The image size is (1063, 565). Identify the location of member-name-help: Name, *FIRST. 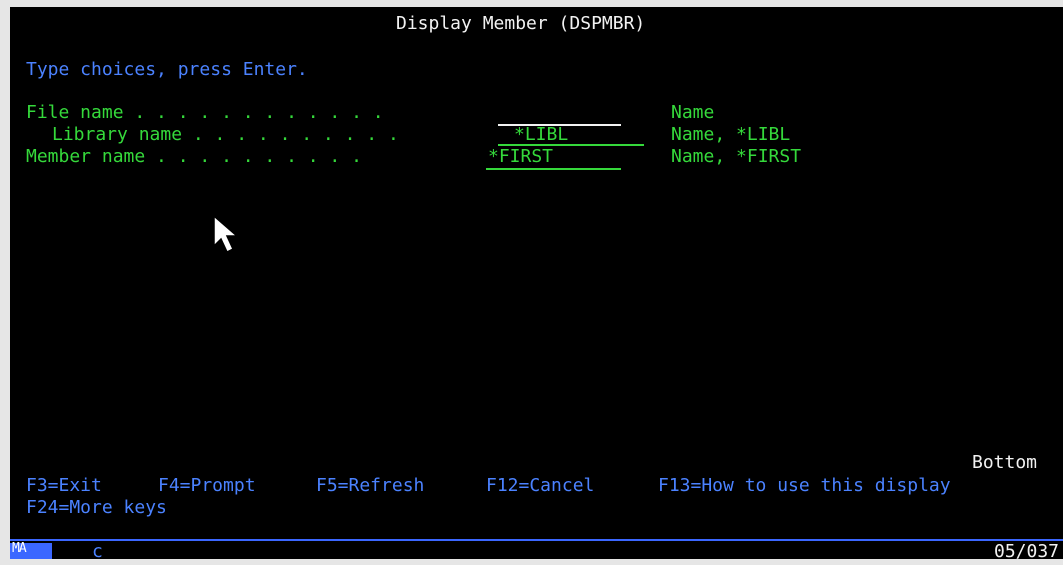
(736, 156).